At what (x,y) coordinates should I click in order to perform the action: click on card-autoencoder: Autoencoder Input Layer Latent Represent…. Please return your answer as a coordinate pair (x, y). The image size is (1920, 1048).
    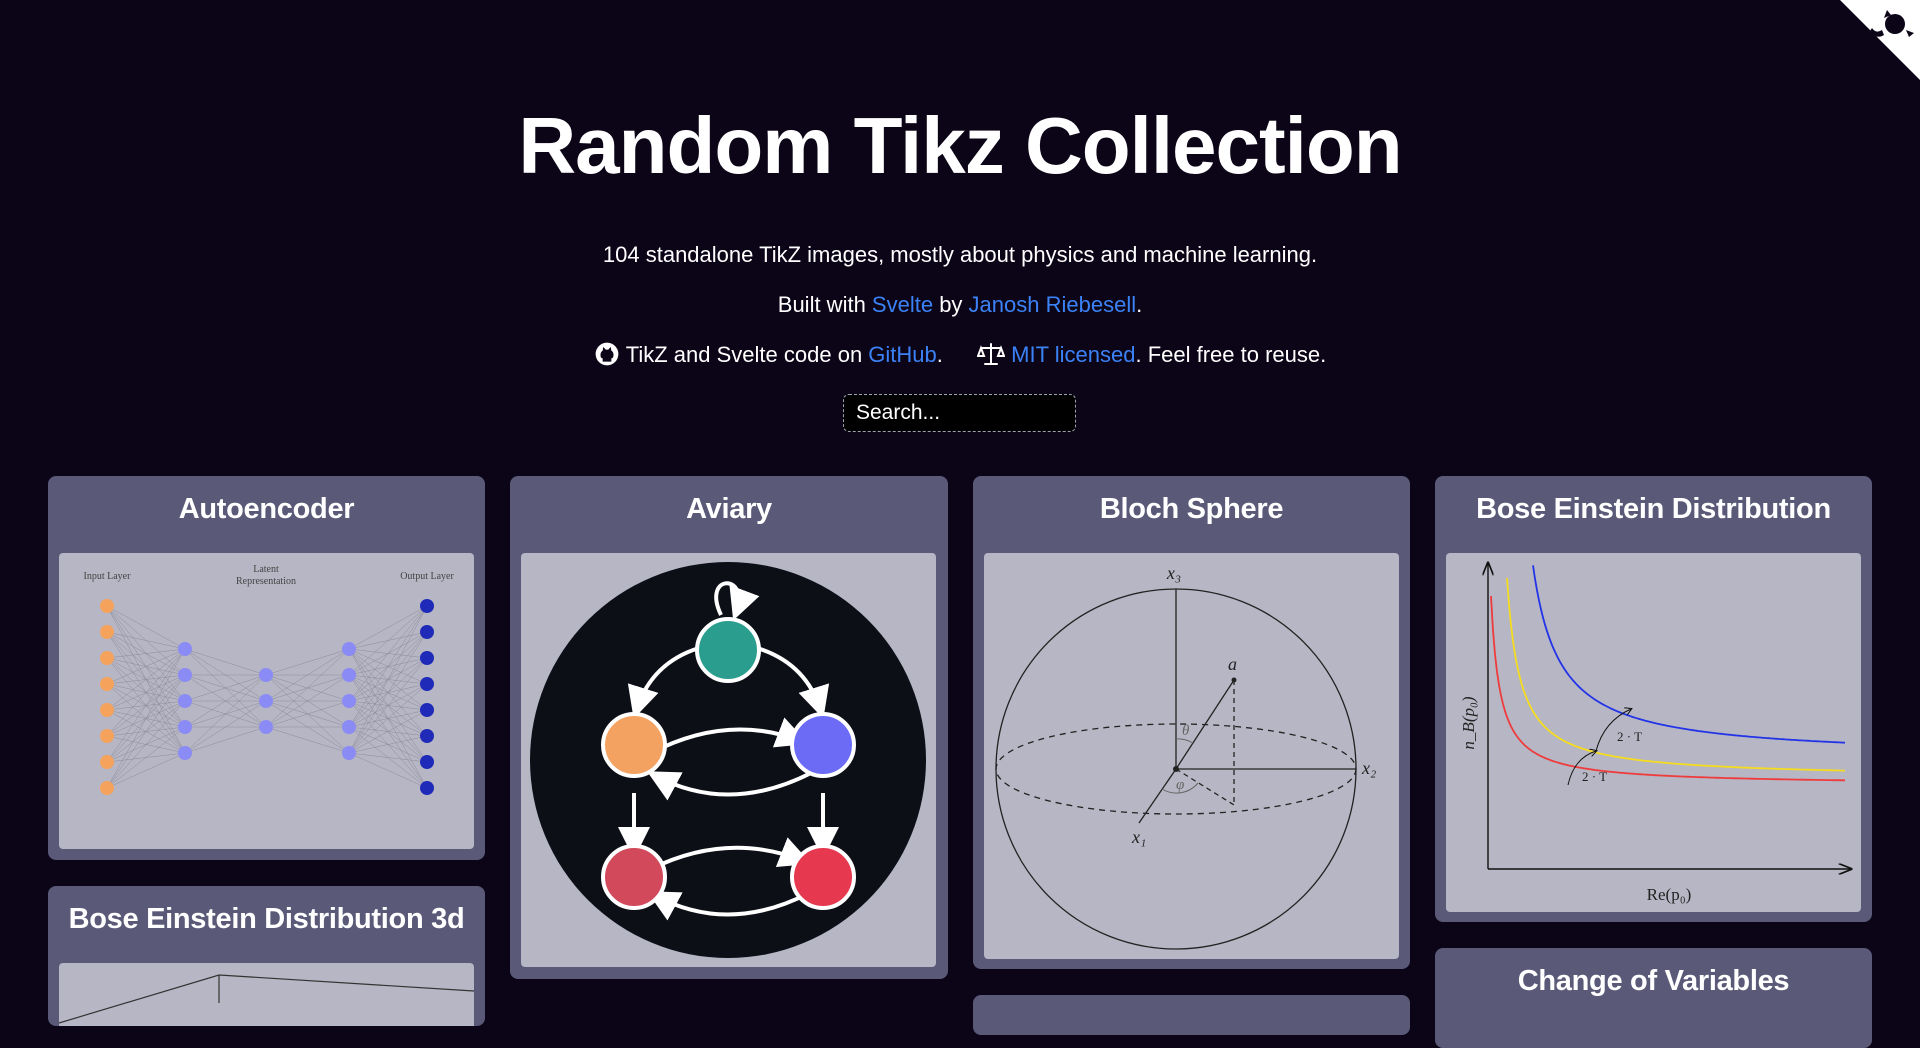
    Looking at the image, I should click on (266, 668).